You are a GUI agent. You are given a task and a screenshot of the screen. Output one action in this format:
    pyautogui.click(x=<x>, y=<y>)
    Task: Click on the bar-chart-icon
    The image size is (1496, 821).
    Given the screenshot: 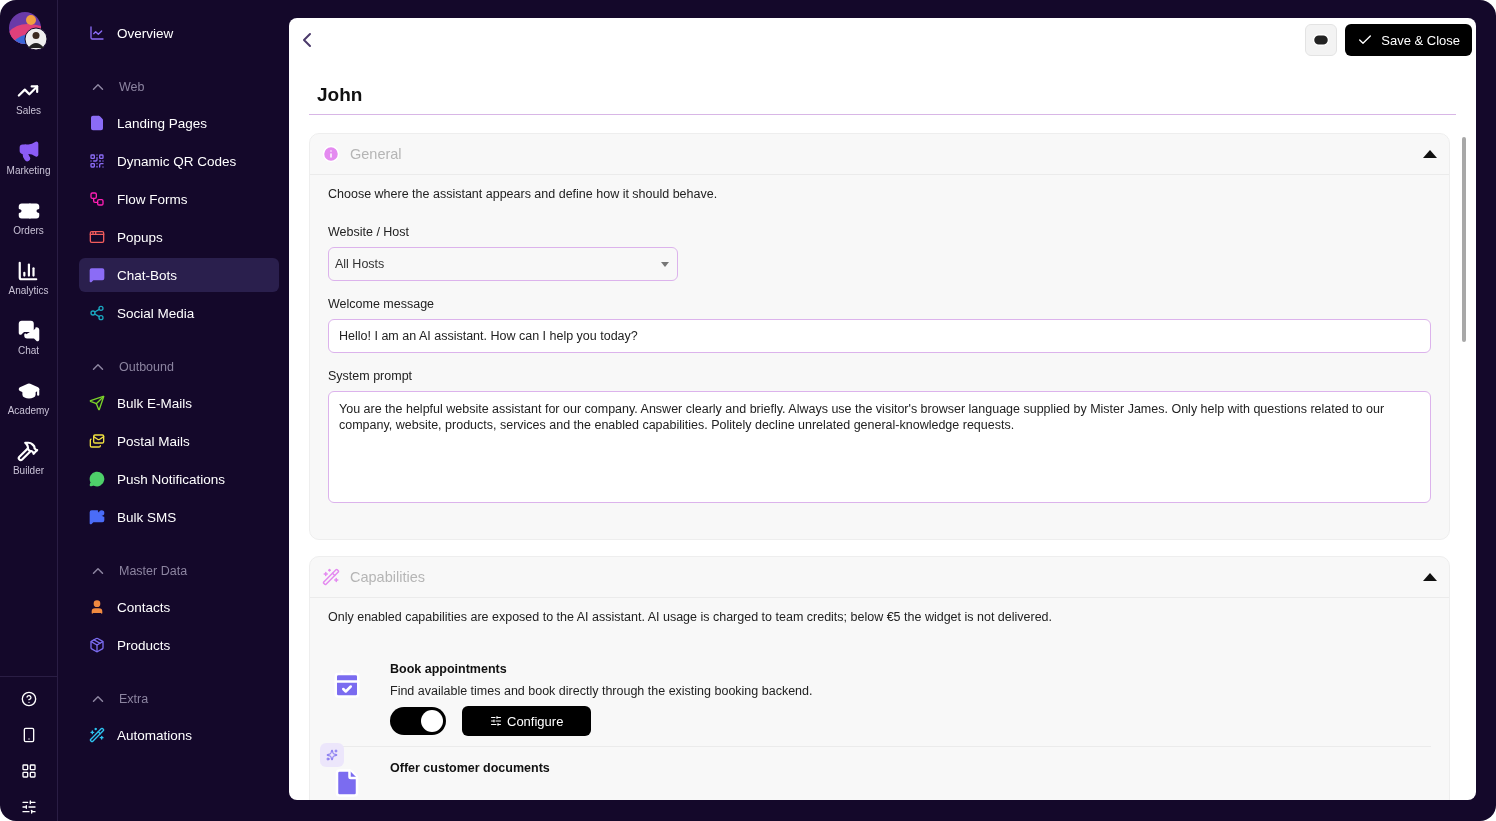 What is the action you would take?
    pyautogui.click(x=28, y=271)
    